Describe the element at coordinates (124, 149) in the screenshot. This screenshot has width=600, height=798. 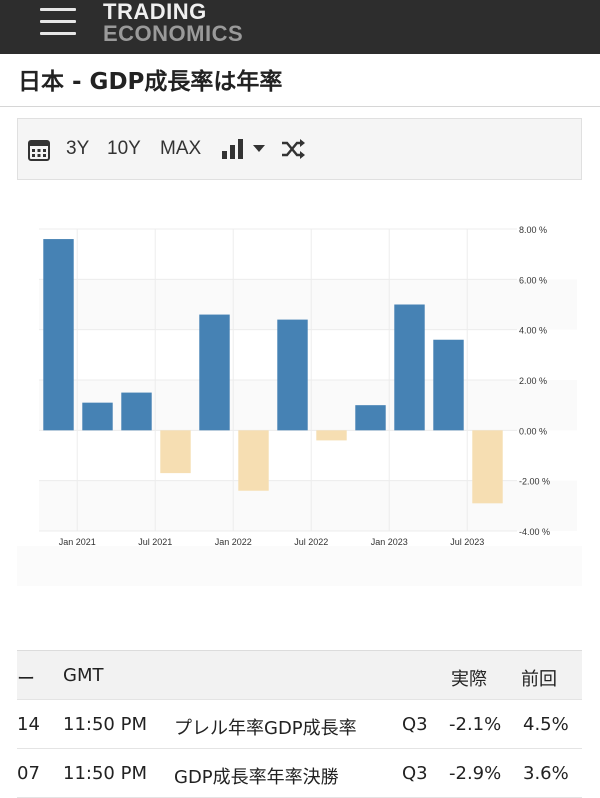
I see `range-10y-button: 10Y` at that location.